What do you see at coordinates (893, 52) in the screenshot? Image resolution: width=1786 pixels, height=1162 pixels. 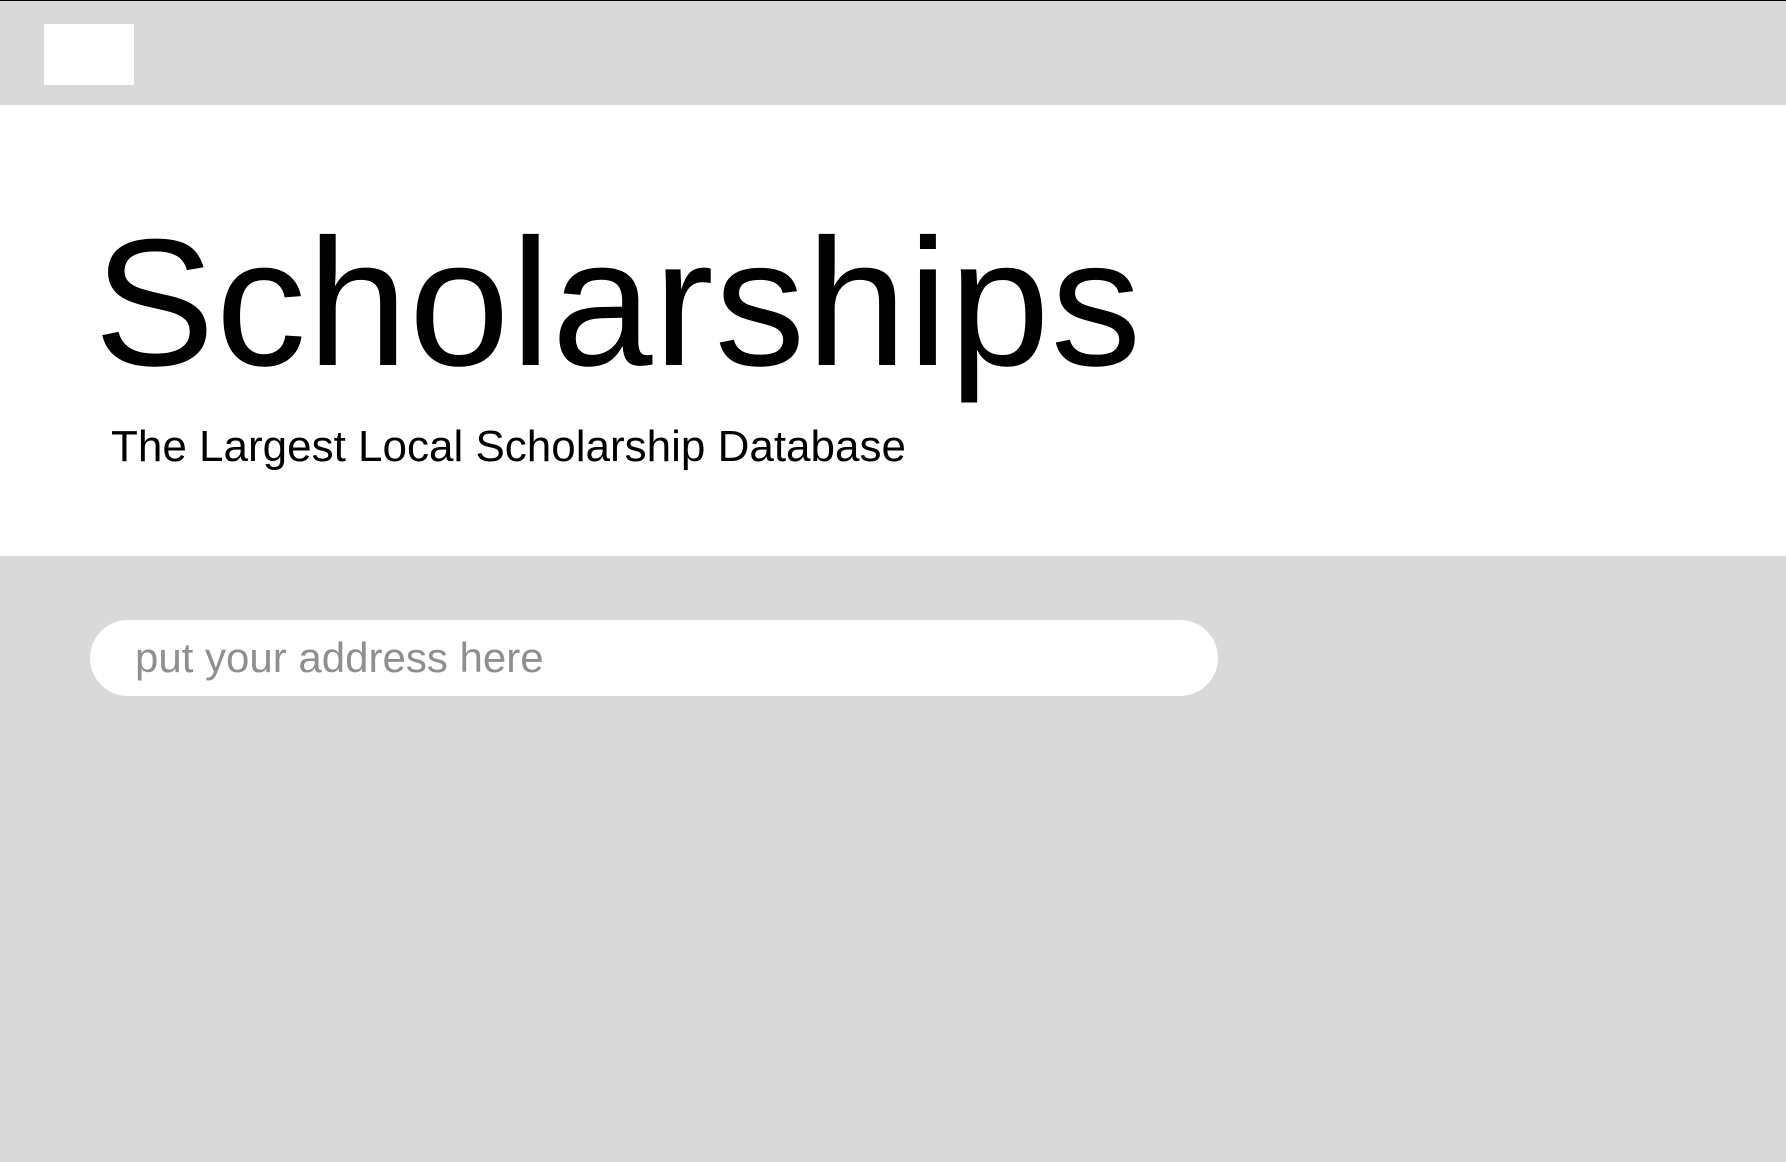 I see `top-bar` at bounding box center [893, 52].